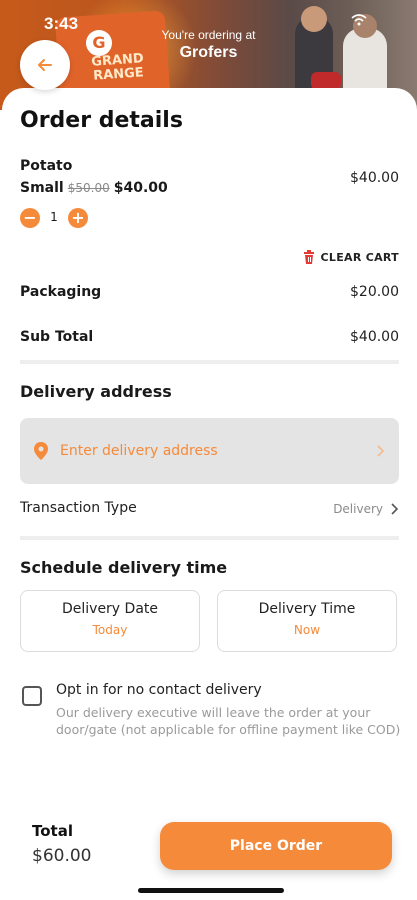  What do you see at coordinates (374, 178) in the screenshot?
I see `item-line-total: $40.00` at bounding box center [374, 178].